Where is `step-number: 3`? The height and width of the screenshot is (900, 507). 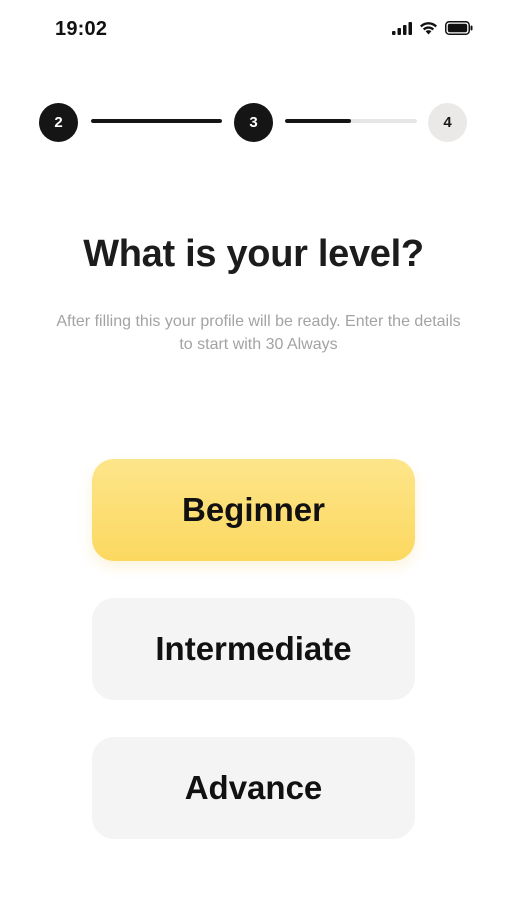 step-number: 3 is located at coordinates (253, 122).